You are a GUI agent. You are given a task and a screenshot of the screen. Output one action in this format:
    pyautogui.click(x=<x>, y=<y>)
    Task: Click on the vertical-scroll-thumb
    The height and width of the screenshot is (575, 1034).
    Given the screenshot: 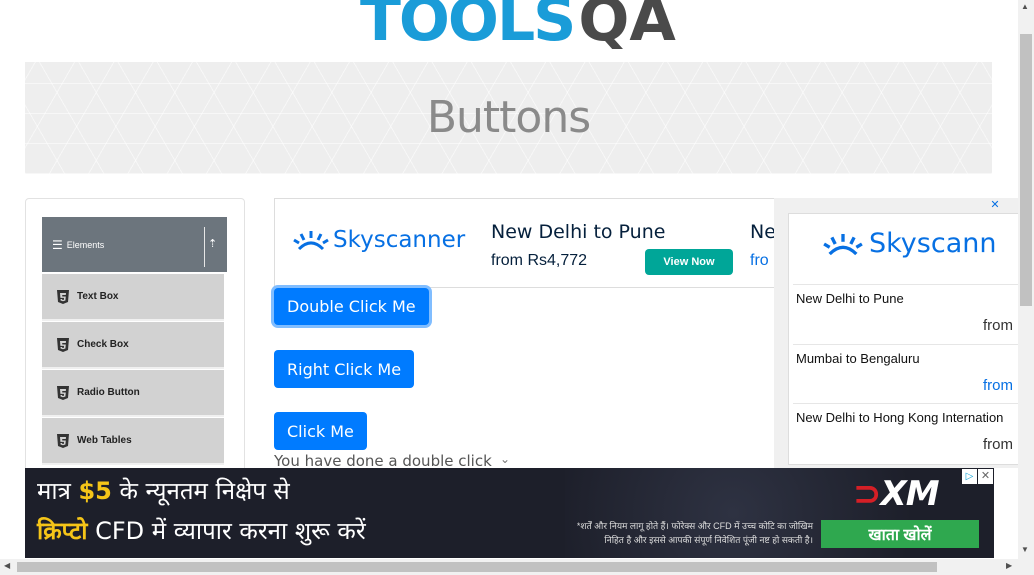 What is the action you would take?
    pyautogui.click(x=1026, y=170)
    